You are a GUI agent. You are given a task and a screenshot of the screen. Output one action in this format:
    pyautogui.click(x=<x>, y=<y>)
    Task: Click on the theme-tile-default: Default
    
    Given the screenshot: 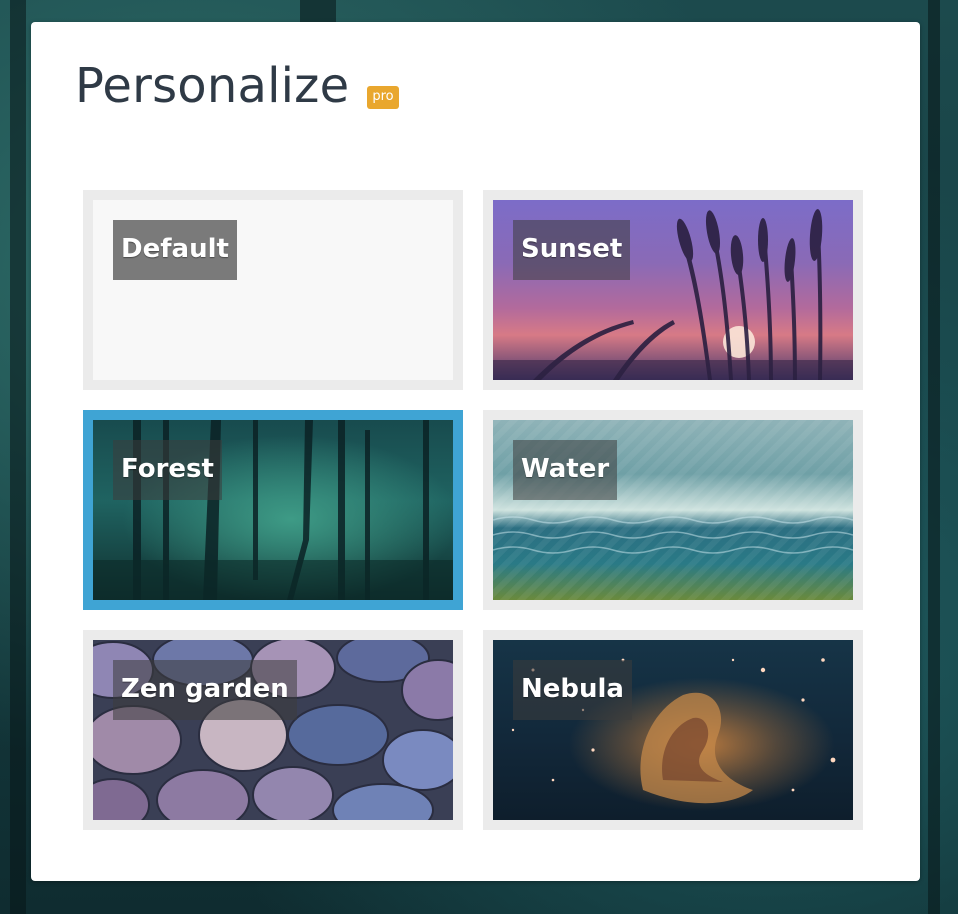 What is the action you would take?
    pyautogui.click(x=273, y=290)
    